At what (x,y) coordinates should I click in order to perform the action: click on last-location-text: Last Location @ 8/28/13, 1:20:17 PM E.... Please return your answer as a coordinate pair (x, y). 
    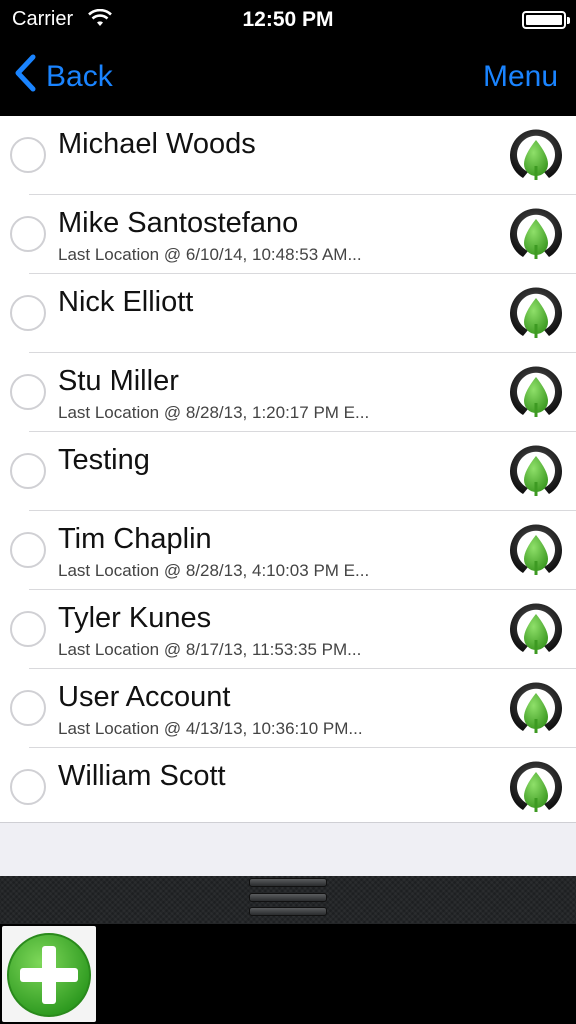
    Looking at the image, I should click on (214, 412).